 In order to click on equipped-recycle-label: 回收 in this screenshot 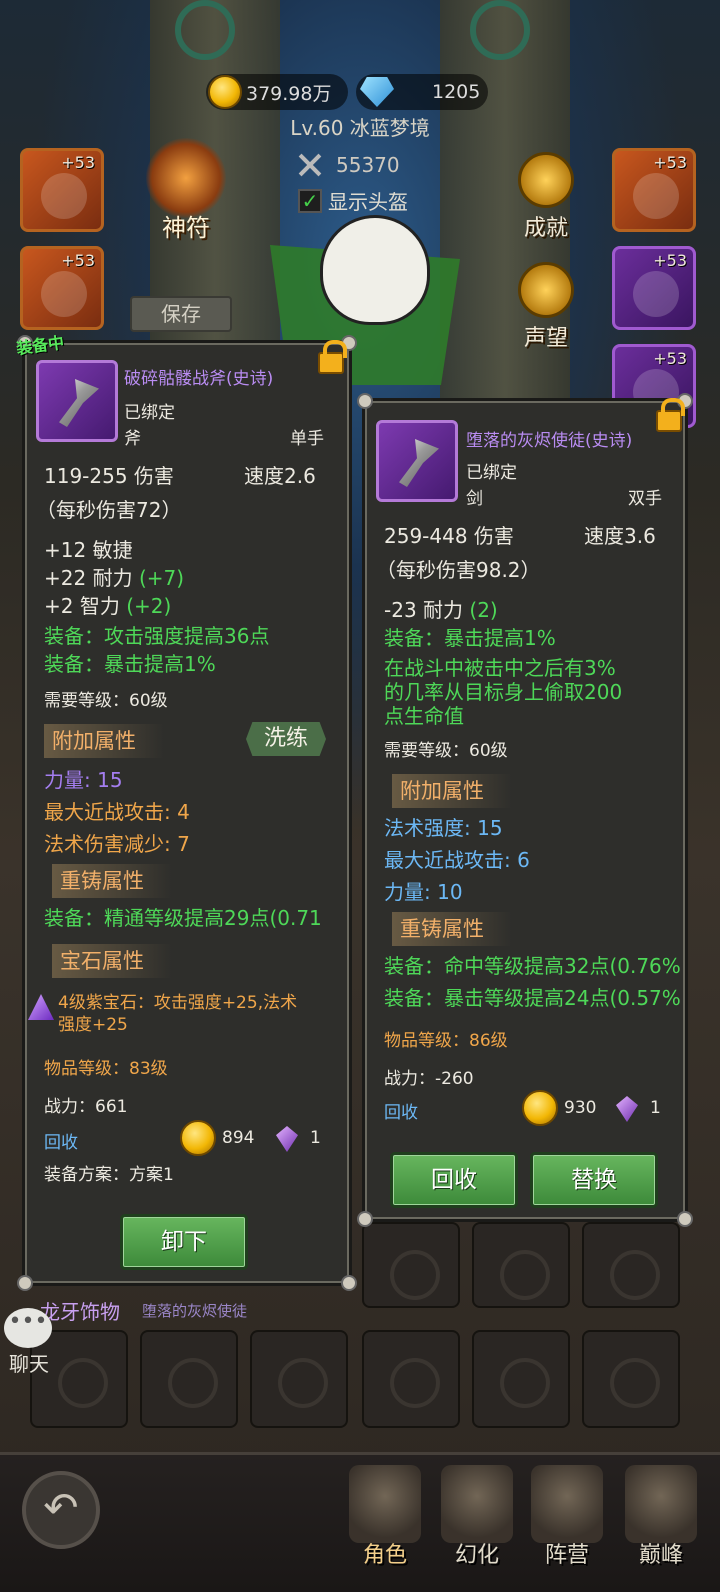, I will do `click(61, 1140)`.